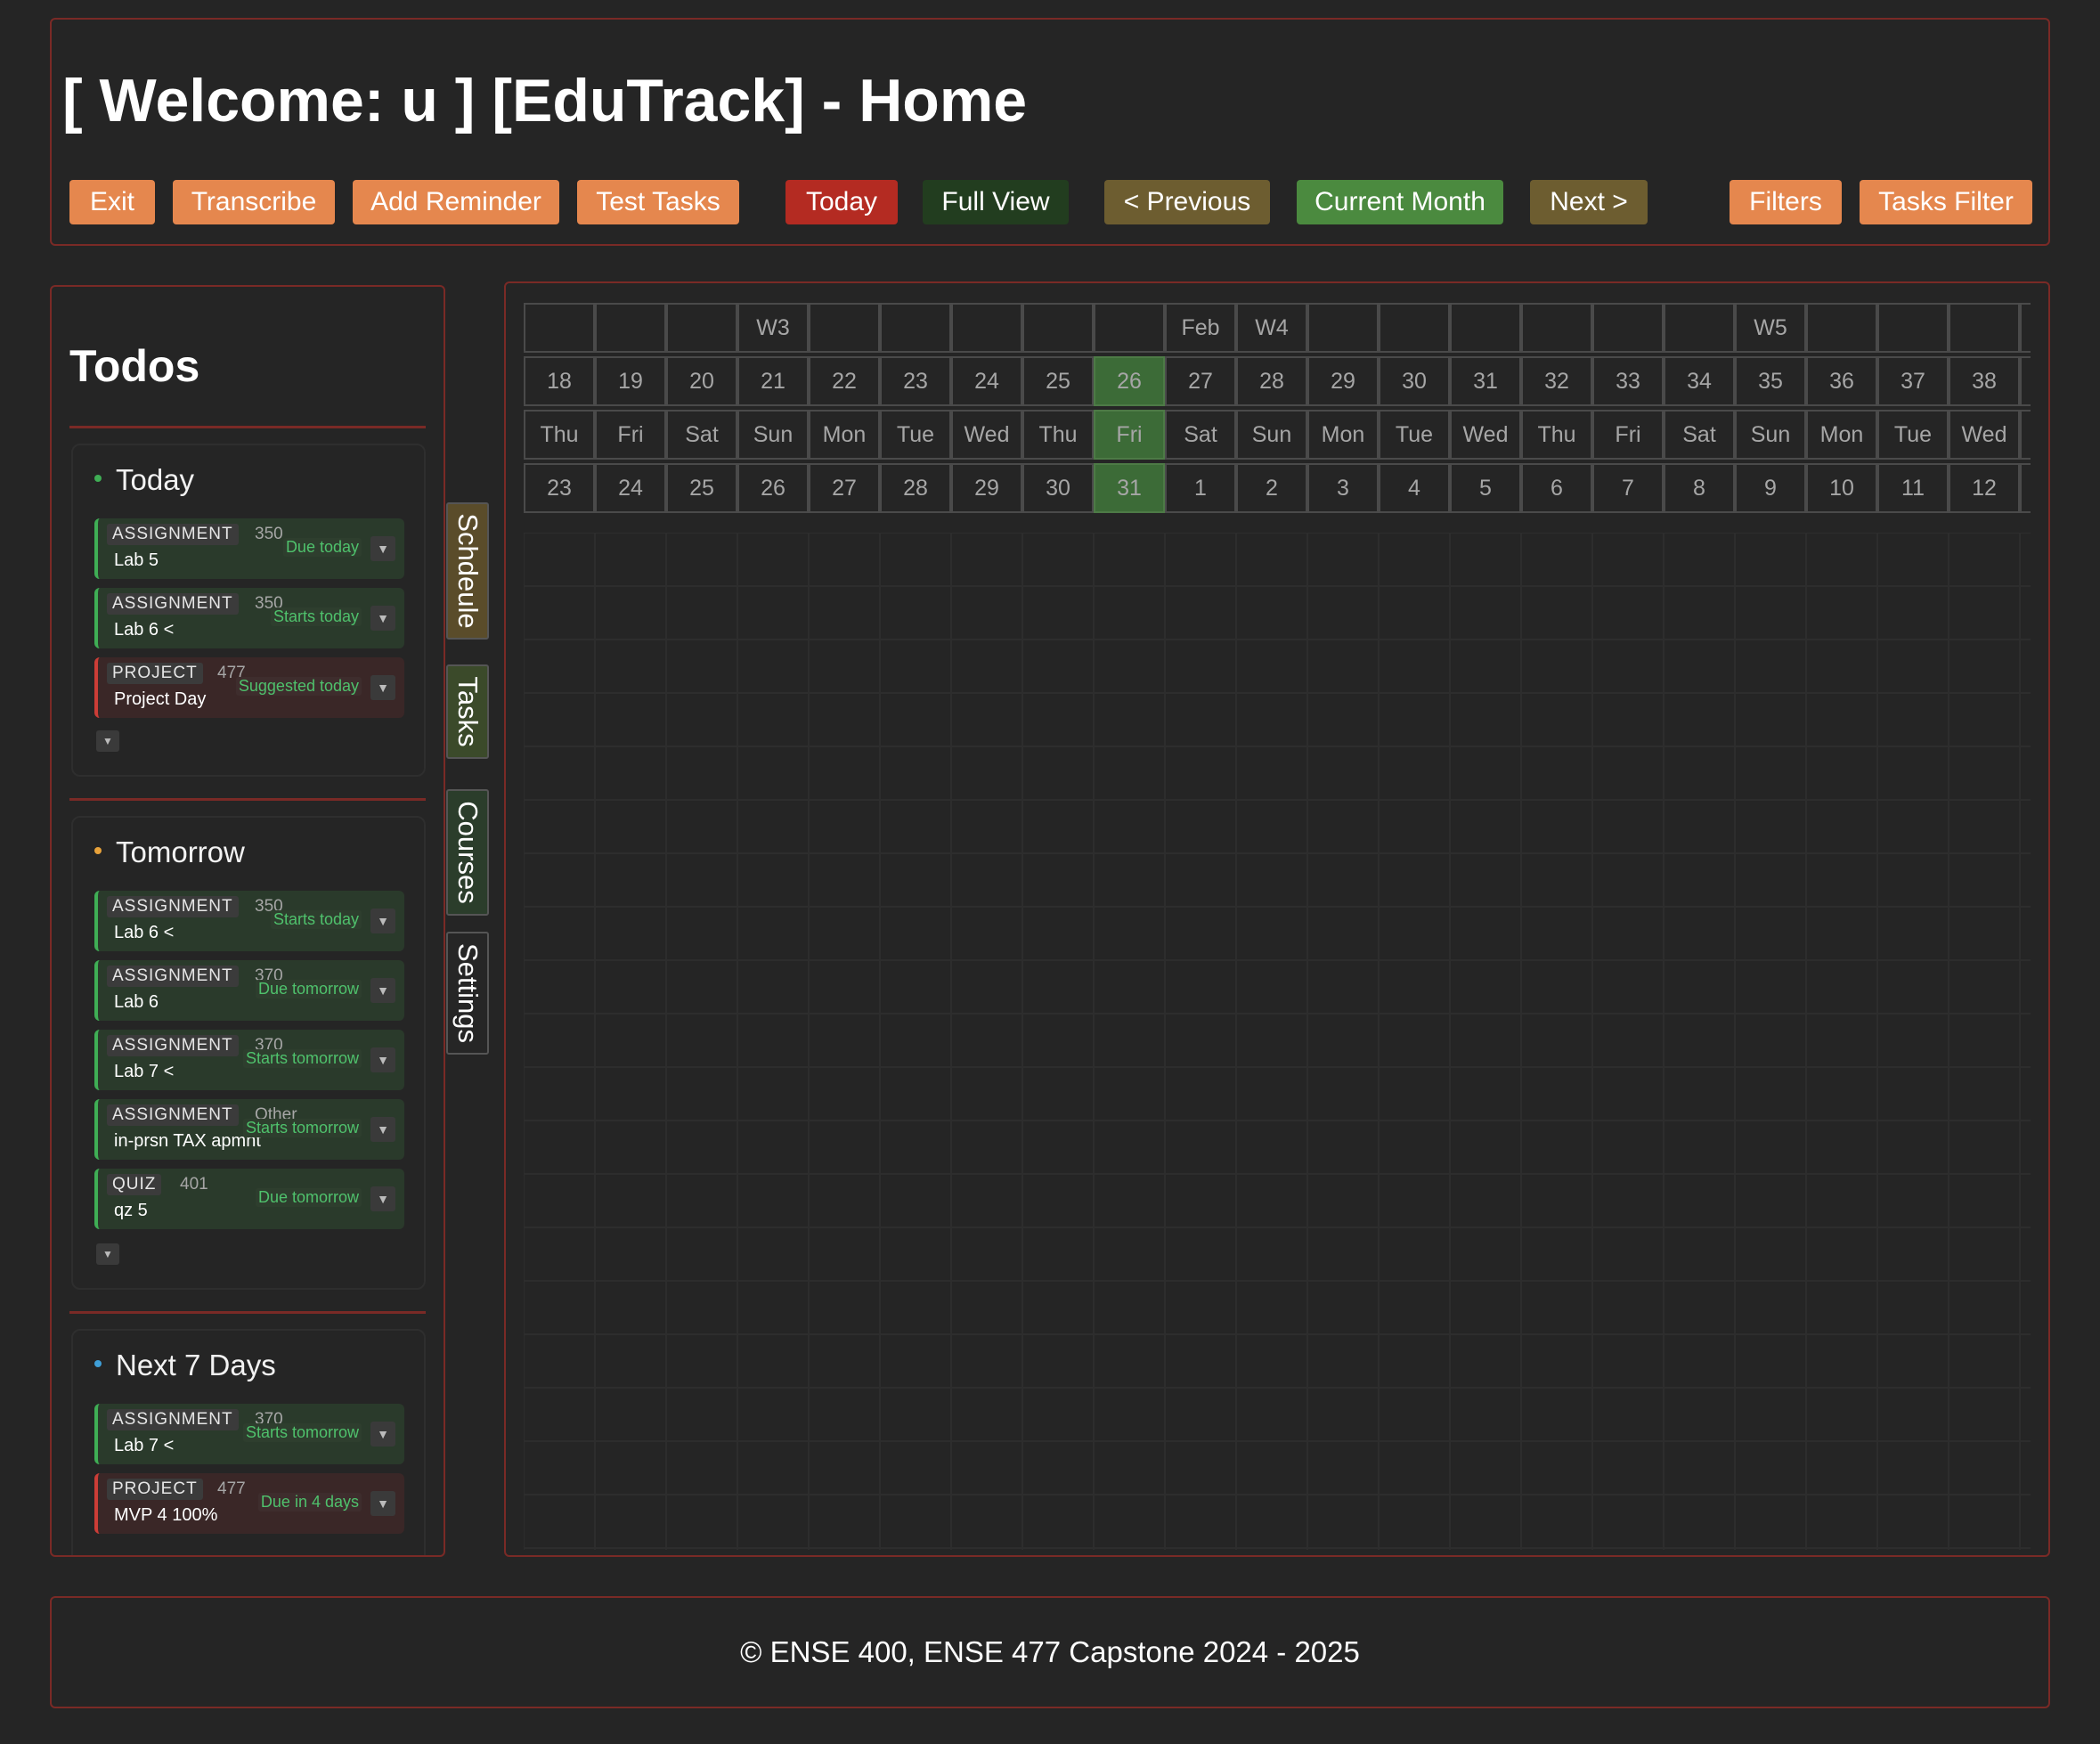 This screenshot has width=2100, height=1744. Describe the element at coordinates (701, 488) in the screenshot. I see `calendar-date-cell: 25` at that location.